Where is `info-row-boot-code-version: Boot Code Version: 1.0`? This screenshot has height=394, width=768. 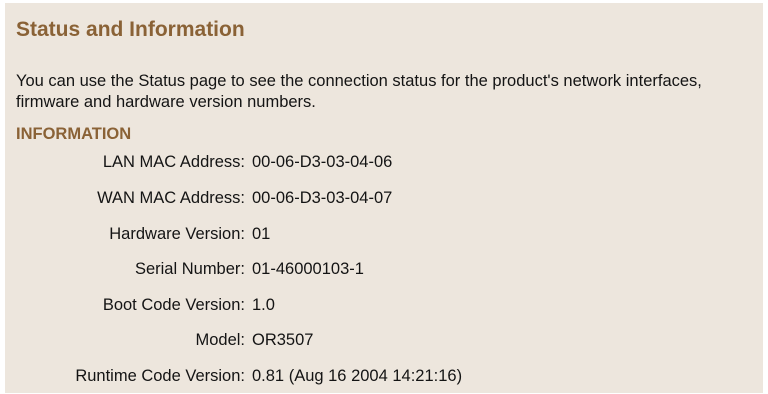 info-row-boot-code-version: Boot Code Version: 1.0 is located at coordinates (384, 305).